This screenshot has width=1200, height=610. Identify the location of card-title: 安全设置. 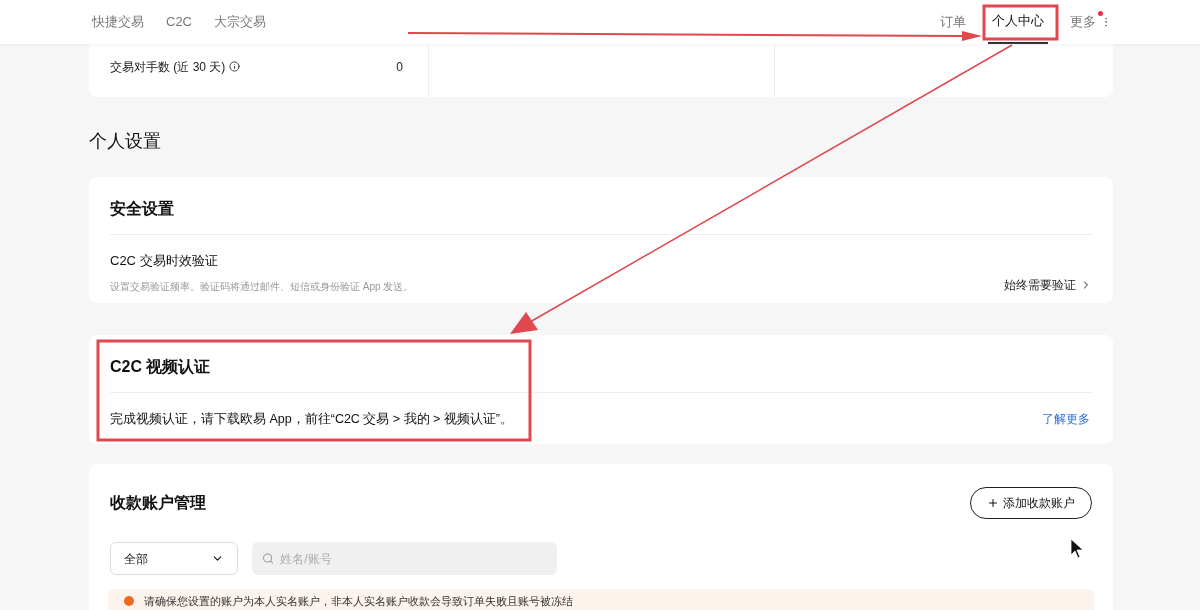
(142, 209).